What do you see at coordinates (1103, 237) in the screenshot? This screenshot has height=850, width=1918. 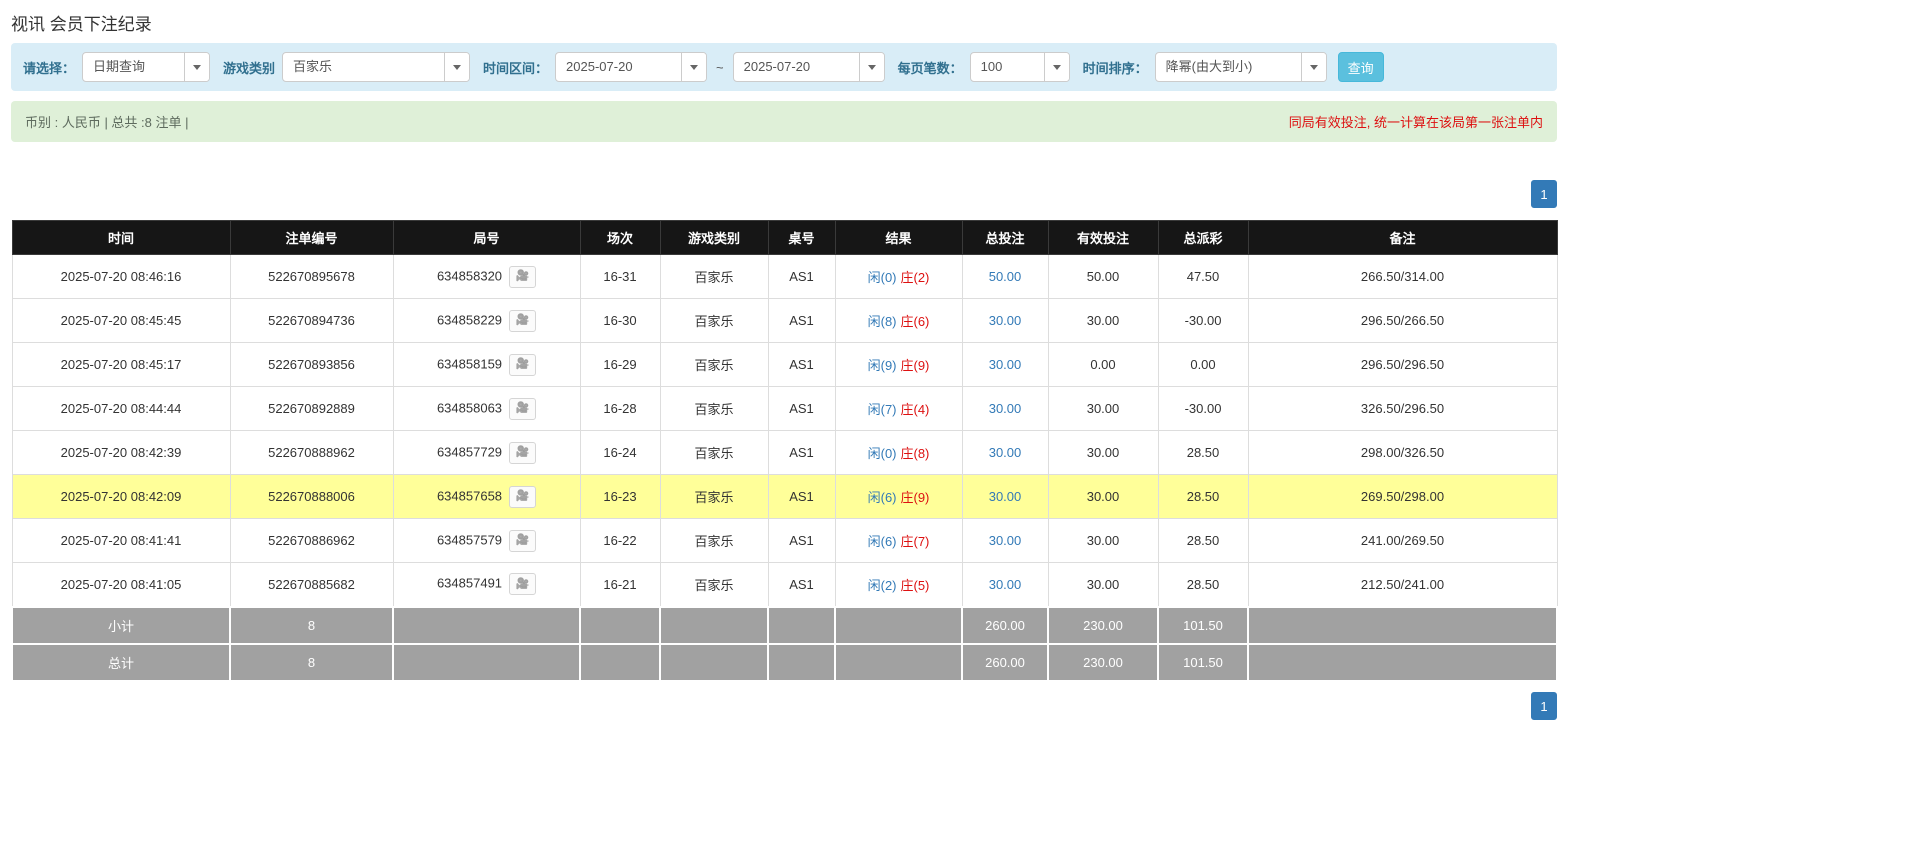 I see `col-valid-bet: 有效投注` at bounding box center [1103, 237].